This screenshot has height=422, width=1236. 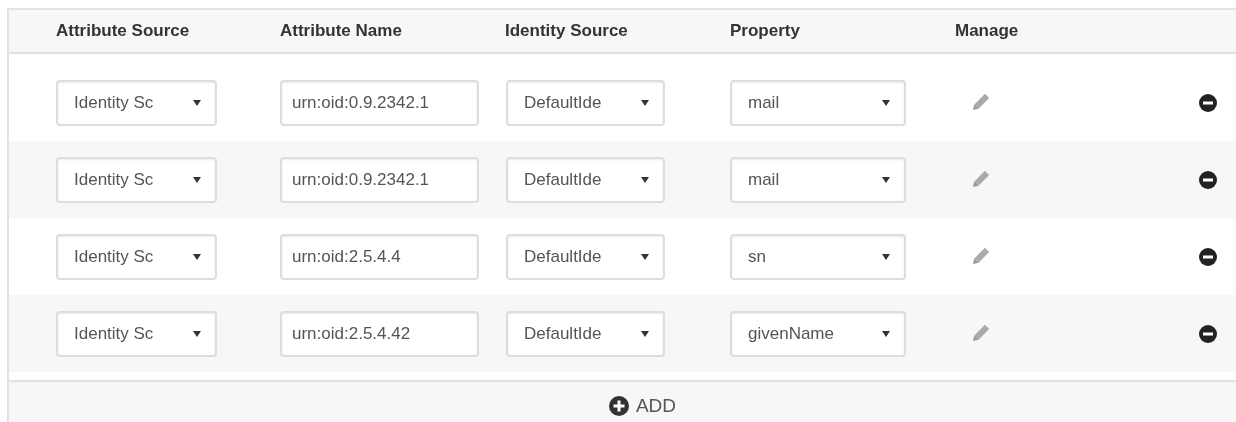 What do you see at coordinates (379, 333) in the screenshot?
I see `attribute-name-field: urn:oid:2.5.4.42` at bounding box center [379, 333].